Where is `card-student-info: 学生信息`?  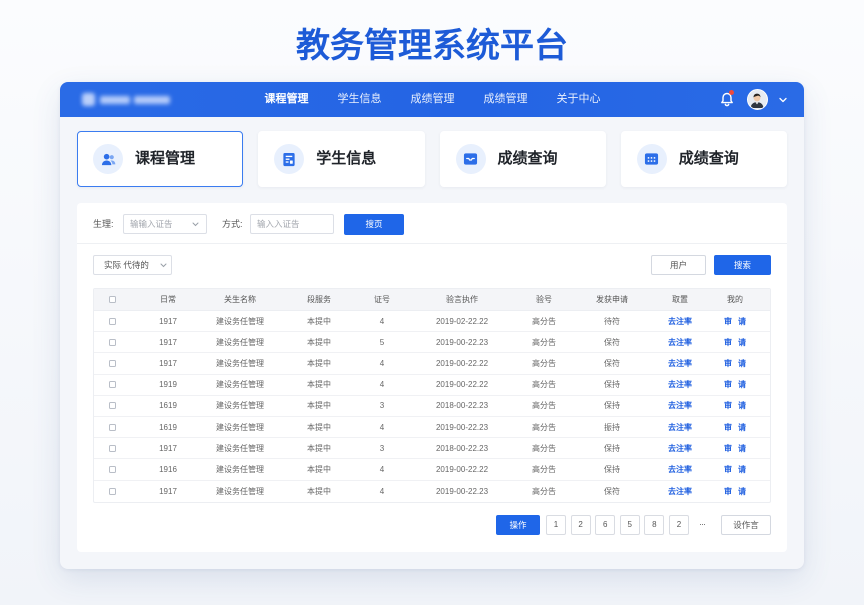
card-student-info: 学生信息 is located at coordinates (341, 159).